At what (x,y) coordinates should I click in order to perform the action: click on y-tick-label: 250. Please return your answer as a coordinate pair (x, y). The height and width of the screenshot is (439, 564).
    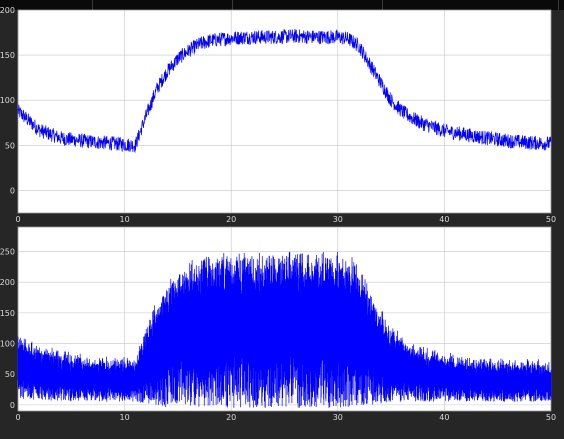
    Looking at the image, I should click on (7, 252).